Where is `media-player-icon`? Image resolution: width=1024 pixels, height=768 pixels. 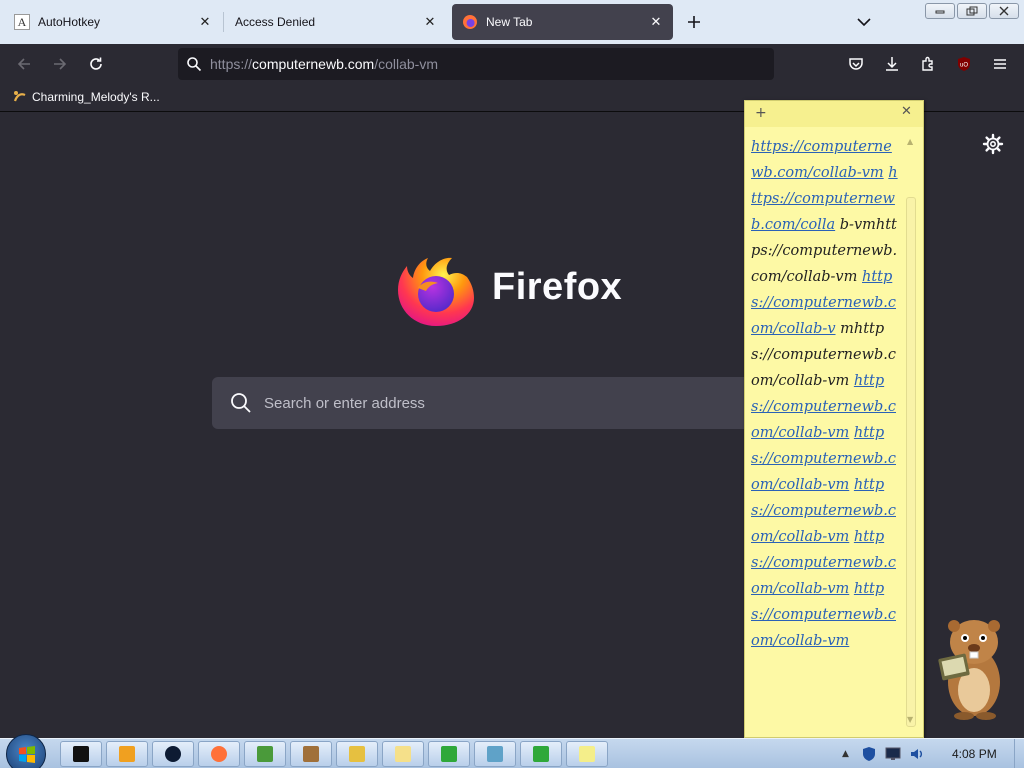 media-player-icon is located at coordinates (127, 754).